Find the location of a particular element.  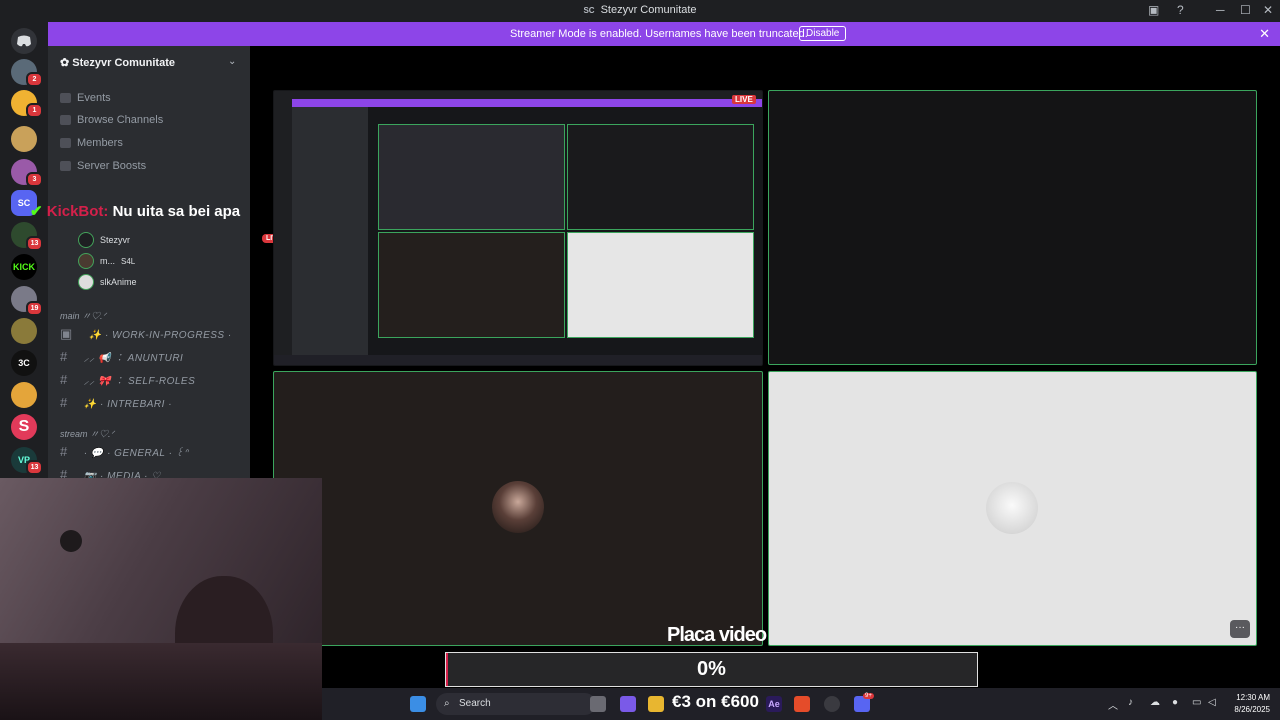

overlay-title: Placa video is located at coordinates (717, 635).